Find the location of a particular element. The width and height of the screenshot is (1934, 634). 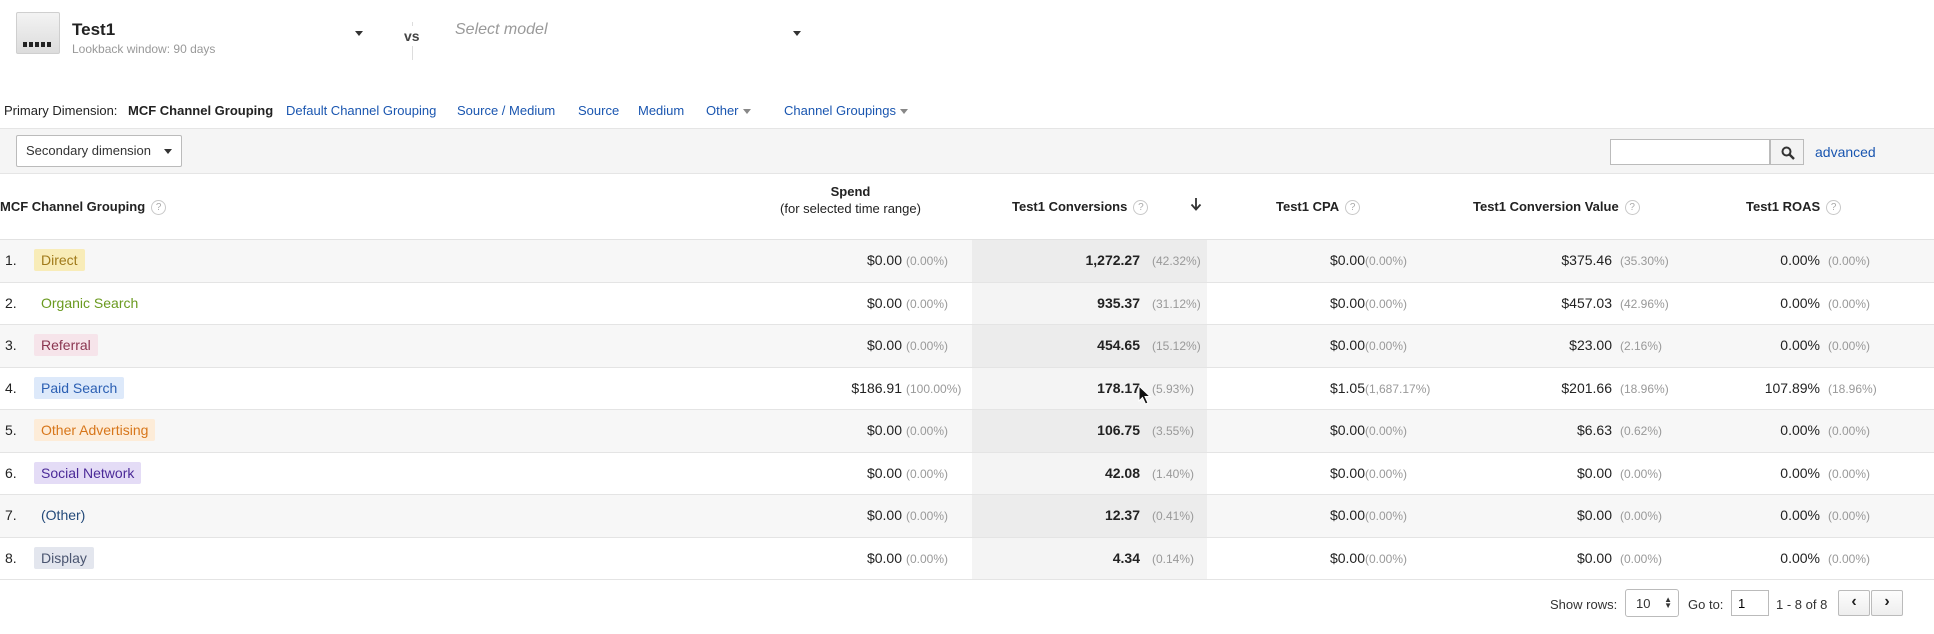

channel-link: Display is located at coordinates (64, 557).